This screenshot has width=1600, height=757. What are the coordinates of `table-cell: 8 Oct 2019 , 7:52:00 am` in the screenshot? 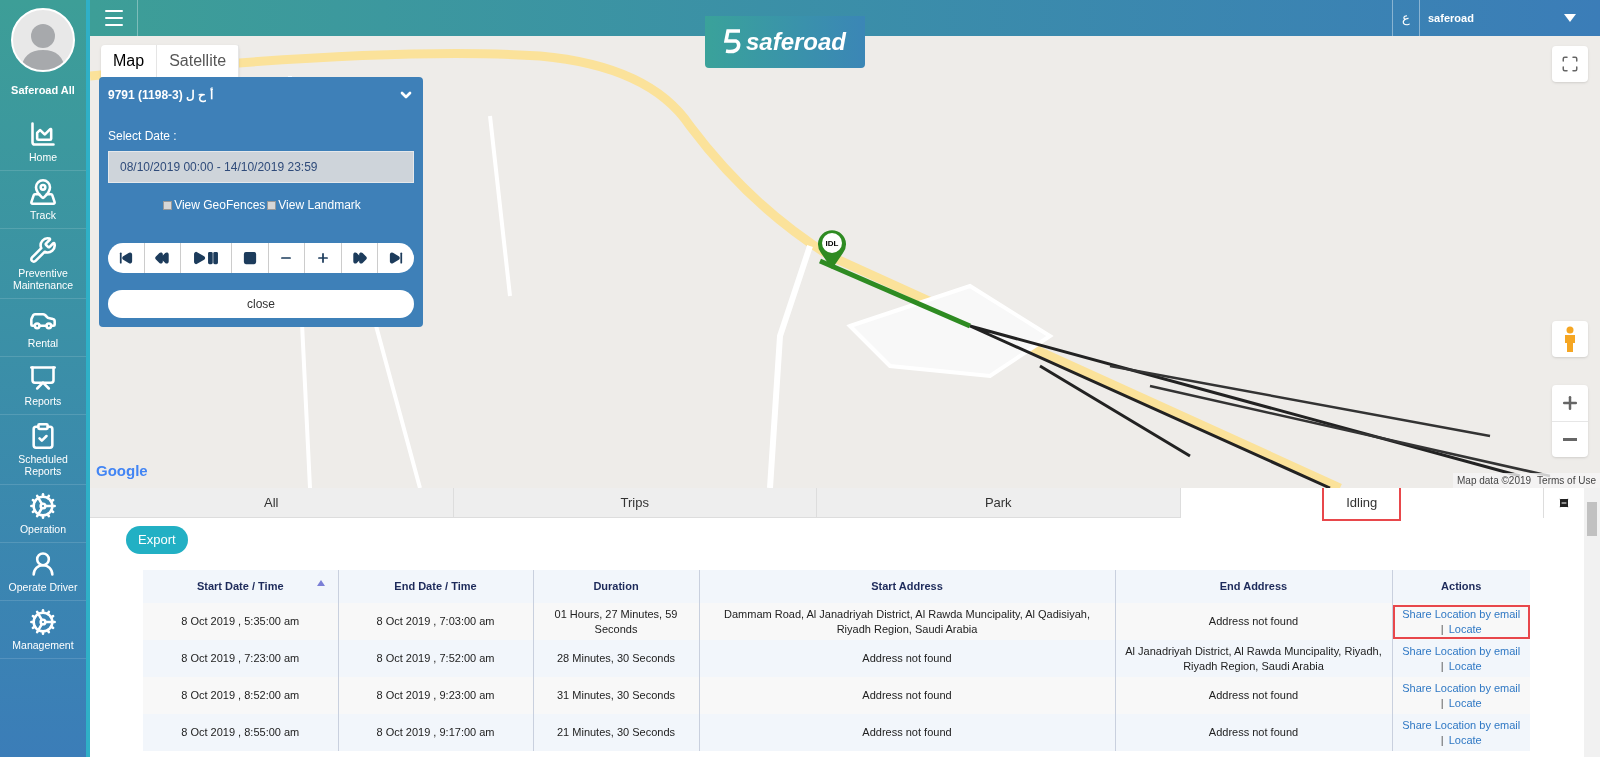 It's located at (435, 658).